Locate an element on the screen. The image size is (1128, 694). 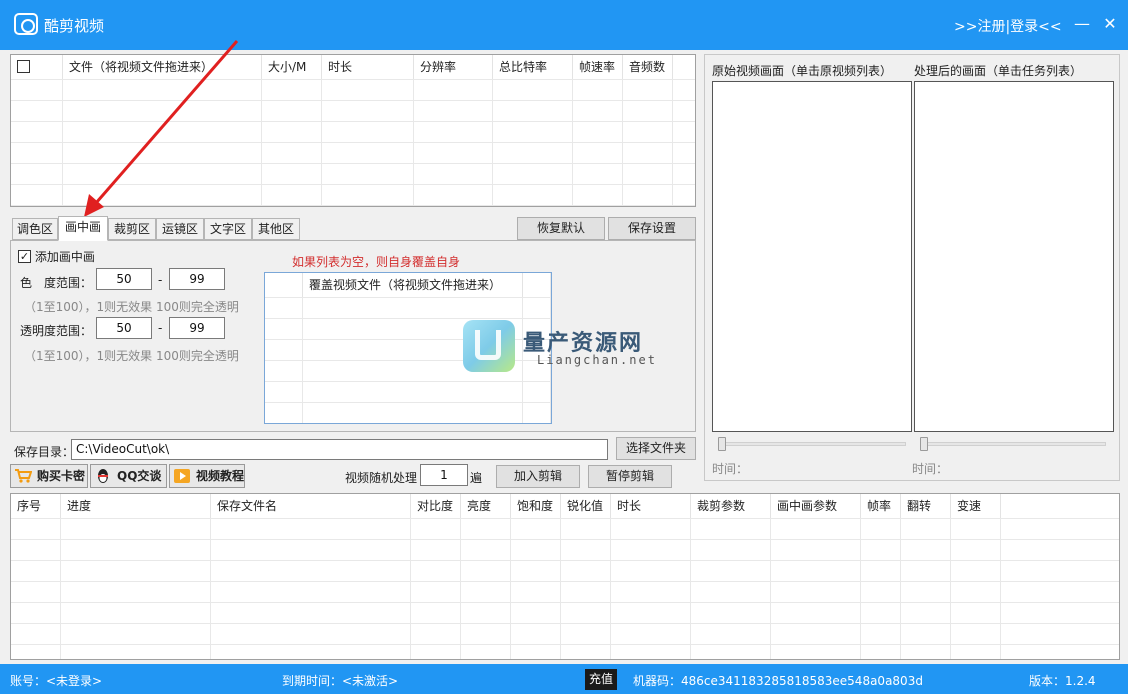
column-header-saturation: 饱和度 is located at coordinates (536, 506).